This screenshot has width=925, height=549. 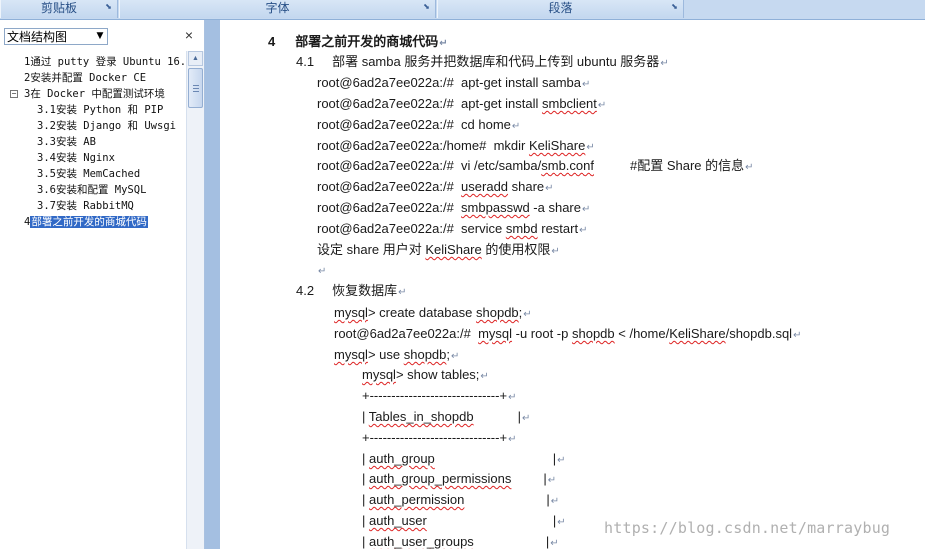 I want to click on command-text: useradd, so click(x=485, y=186).